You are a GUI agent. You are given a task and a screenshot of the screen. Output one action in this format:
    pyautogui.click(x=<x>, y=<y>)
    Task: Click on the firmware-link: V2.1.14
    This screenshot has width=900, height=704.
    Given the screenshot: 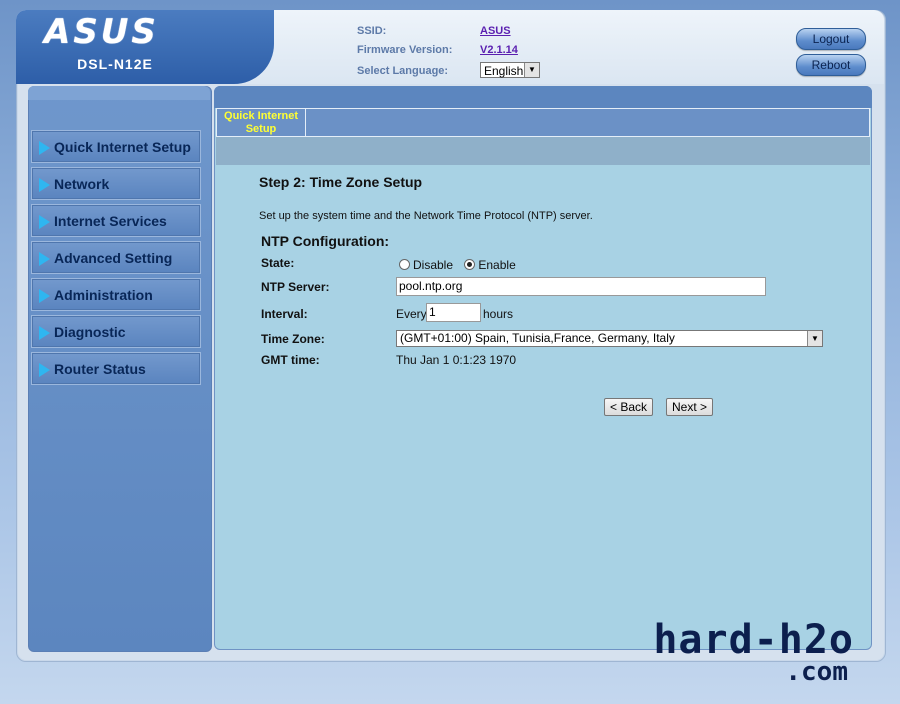 What is the action you would take?
    pyautogui.click(x=499, y=50)
    